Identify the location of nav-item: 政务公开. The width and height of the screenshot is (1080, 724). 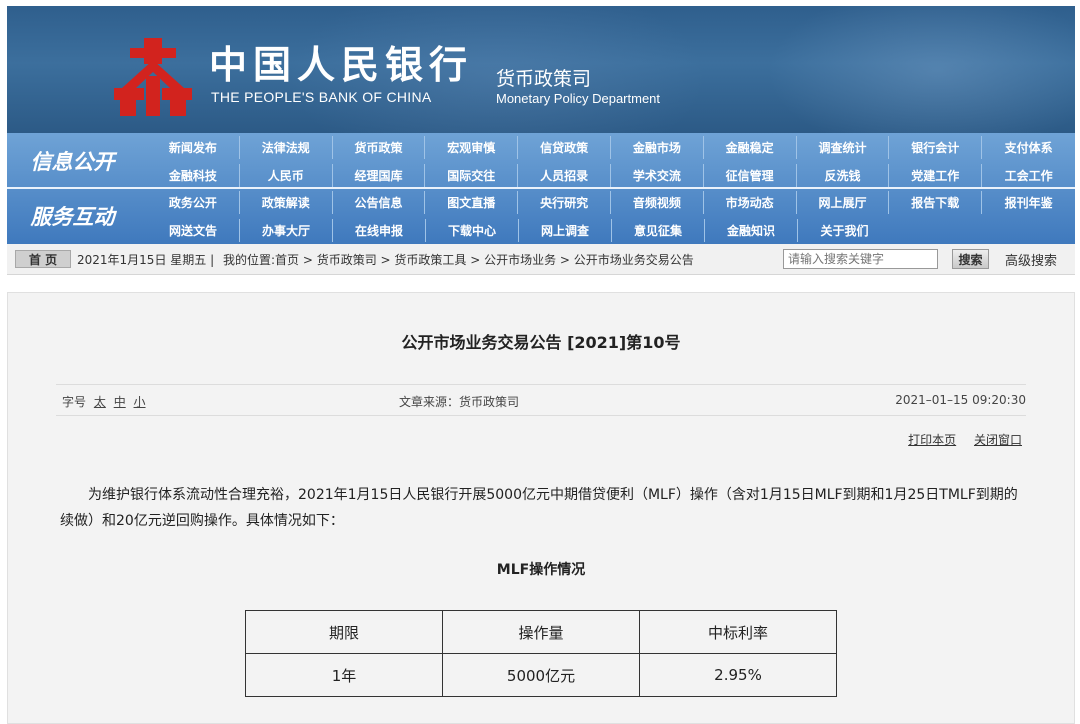
(193, 202).